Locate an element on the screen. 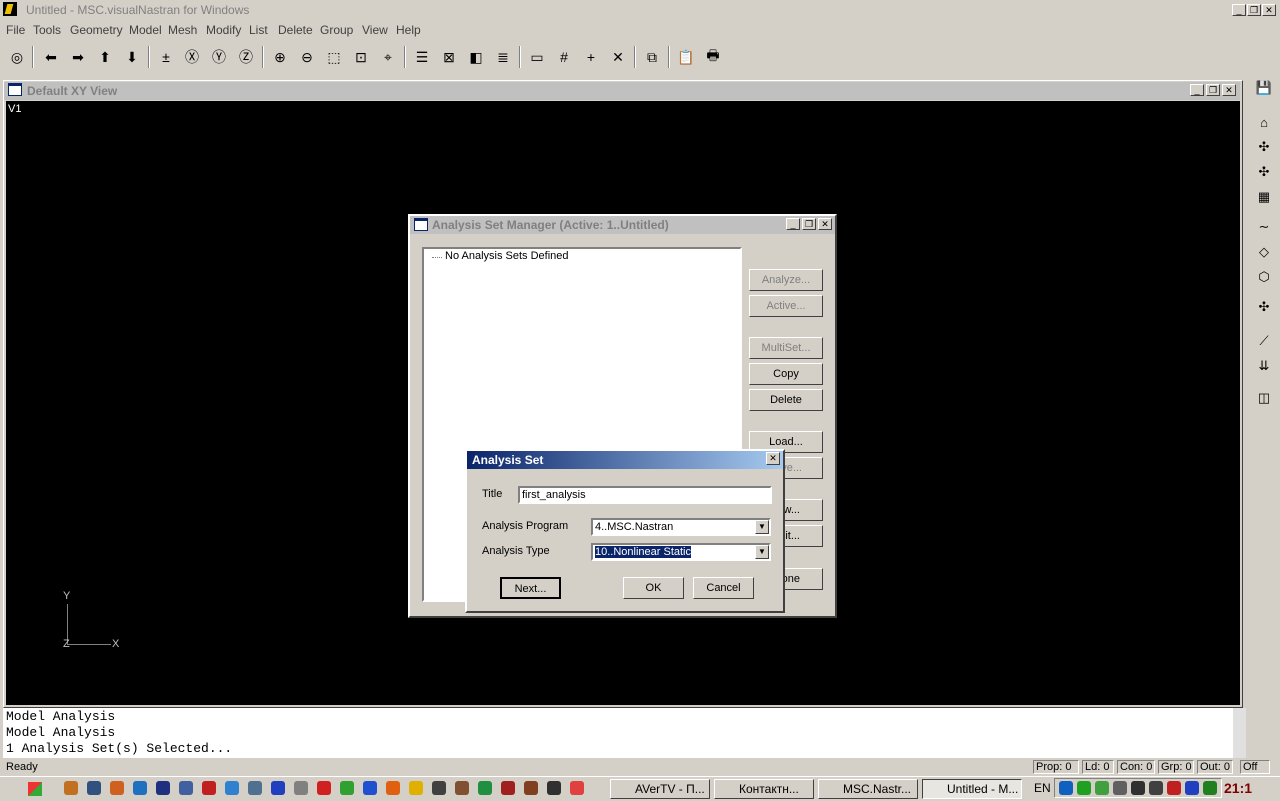 Image resolution: width=1280 pixels, height=801 pixels. grid-icon: # is located at coordinates (564, 57).